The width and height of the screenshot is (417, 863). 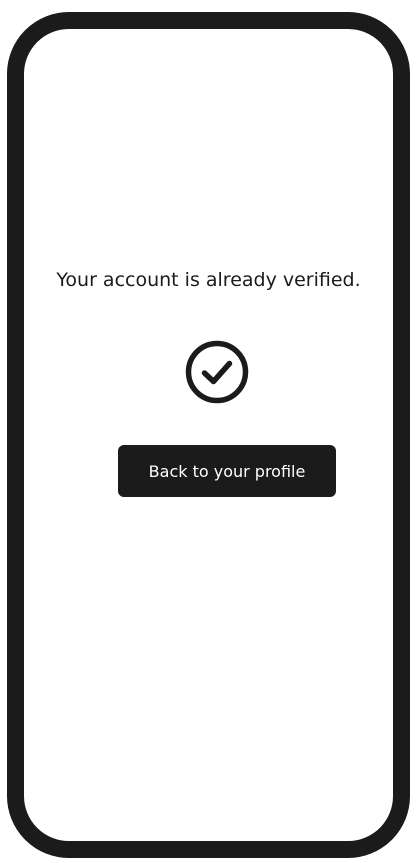 What do you see at coordinates (227, 471) in the screenshot?
I see `back-to-profile-button: Back to your profile` at bounding box center [227, 471].